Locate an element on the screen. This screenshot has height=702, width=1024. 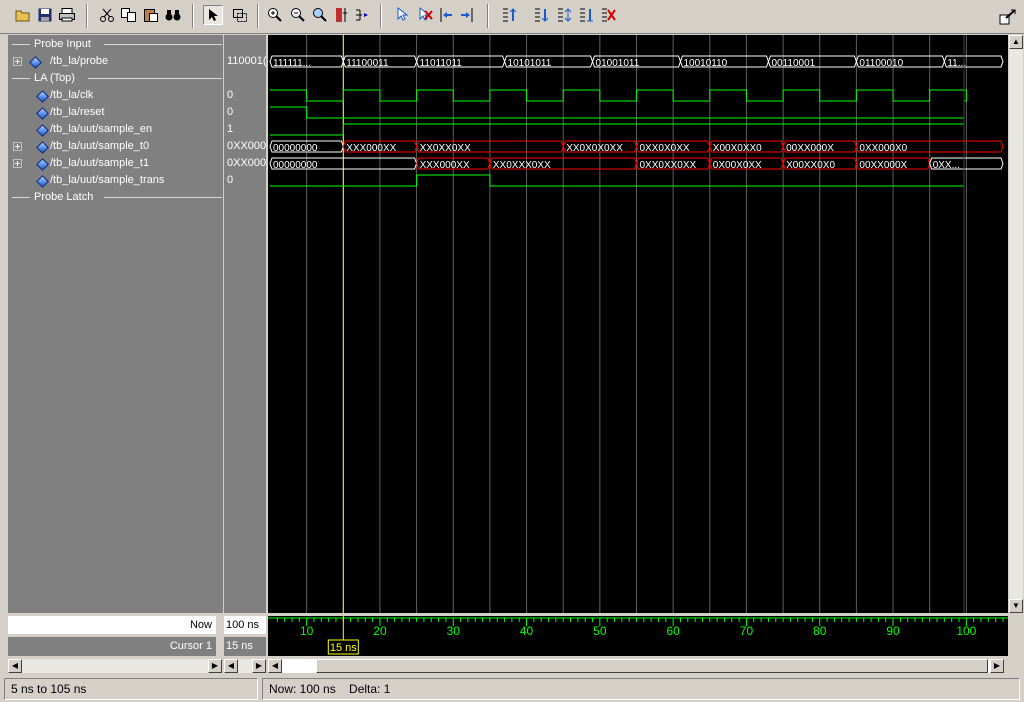
axis-tick-label: 50 is located at coordinates (600, 631).